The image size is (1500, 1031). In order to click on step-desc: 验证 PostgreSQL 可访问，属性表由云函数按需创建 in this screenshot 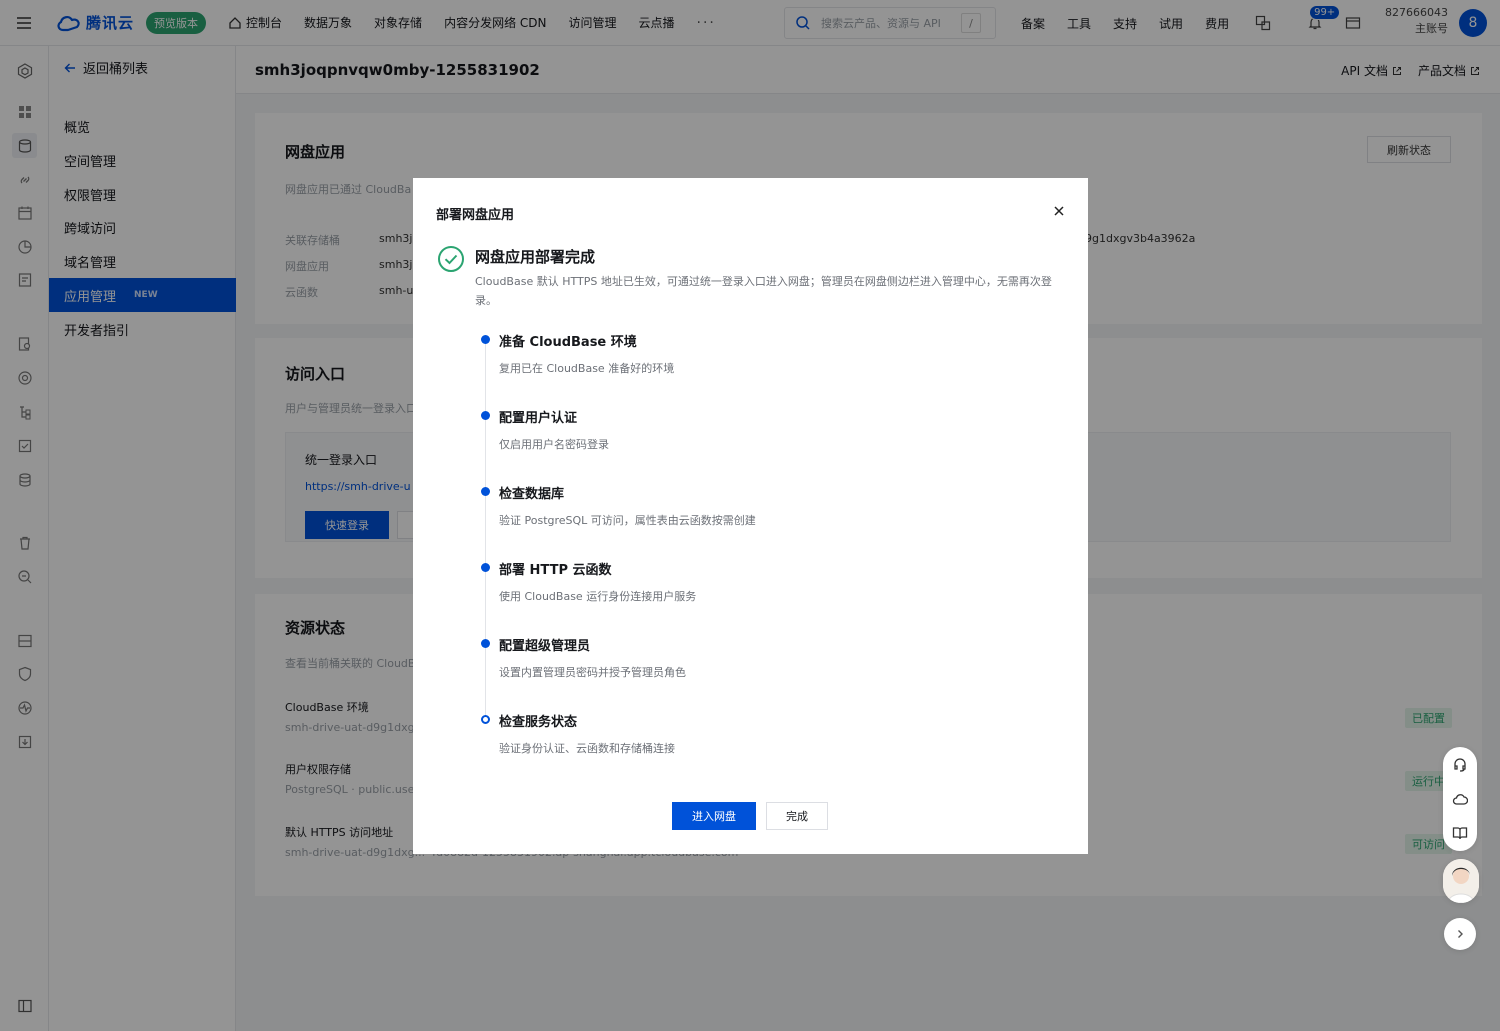, I will do `click(627, 520)`.